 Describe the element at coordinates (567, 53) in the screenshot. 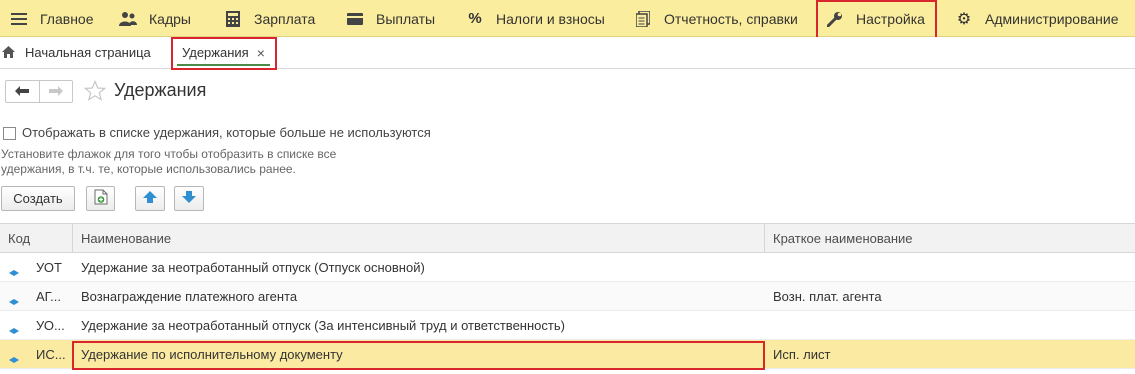

I see `tabs-bar: Начальная страница Удержания ×` at that location.